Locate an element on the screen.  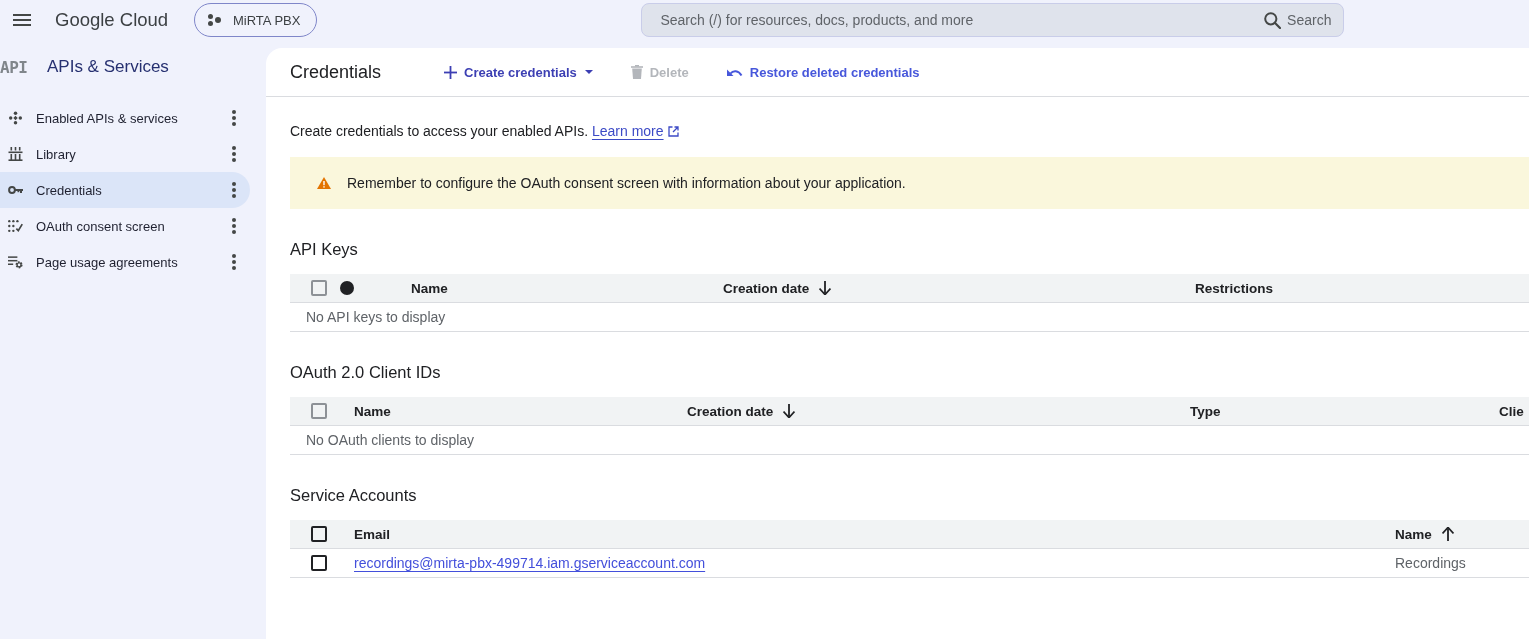
column-header: Restrictions is located at coordinates (1234, 288).